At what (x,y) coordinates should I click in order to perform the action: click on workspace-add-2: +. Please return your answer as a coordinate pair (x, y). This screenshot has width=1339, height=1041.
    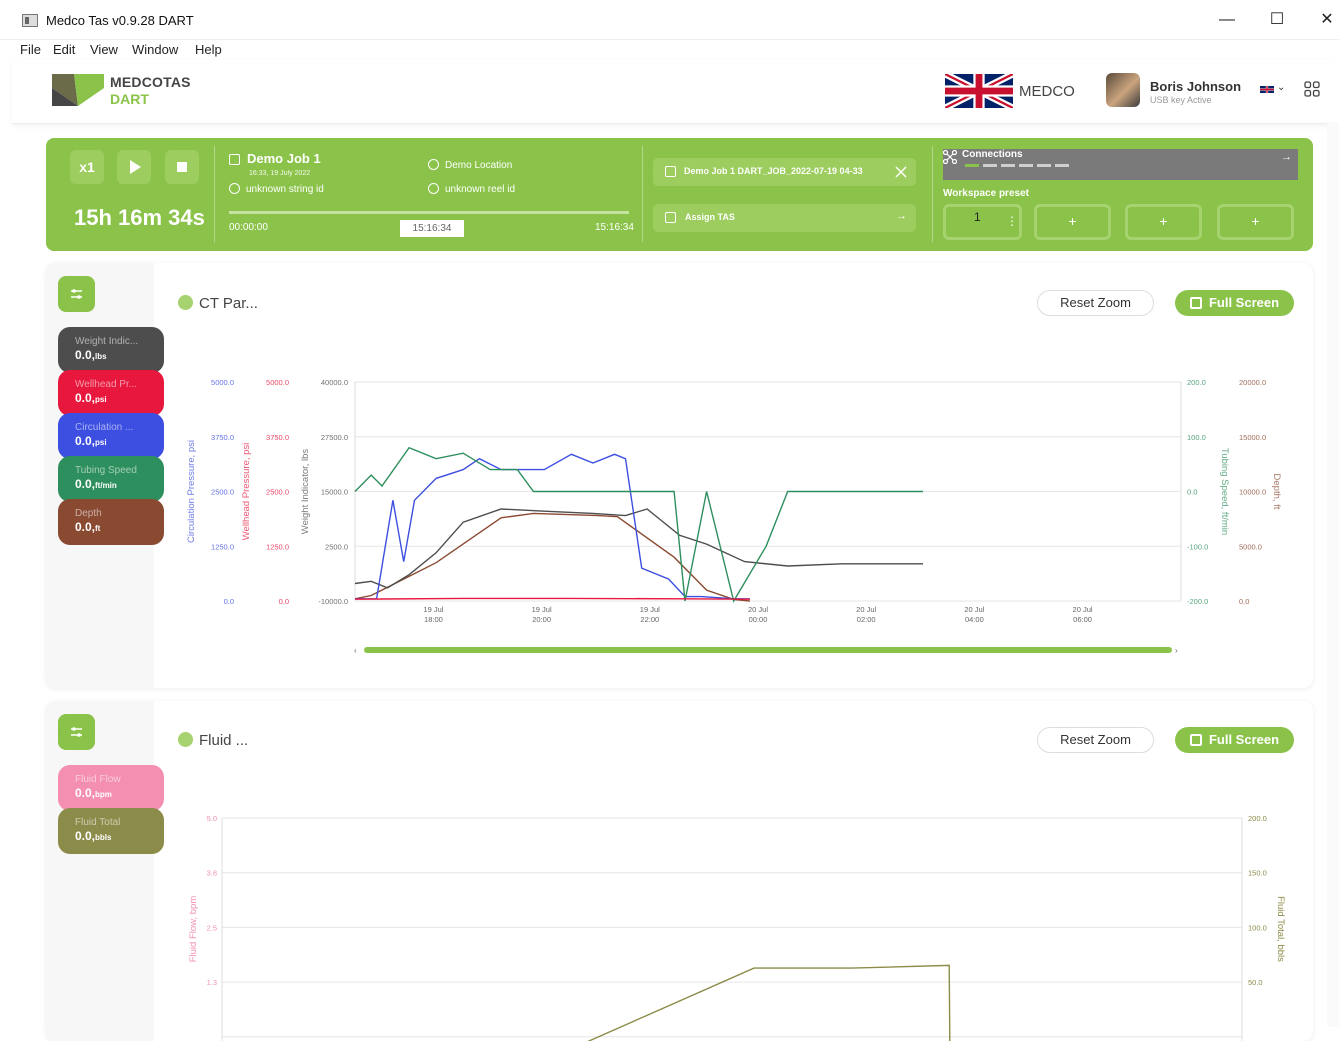
    Looking at the image, I should click on (1163, 222).